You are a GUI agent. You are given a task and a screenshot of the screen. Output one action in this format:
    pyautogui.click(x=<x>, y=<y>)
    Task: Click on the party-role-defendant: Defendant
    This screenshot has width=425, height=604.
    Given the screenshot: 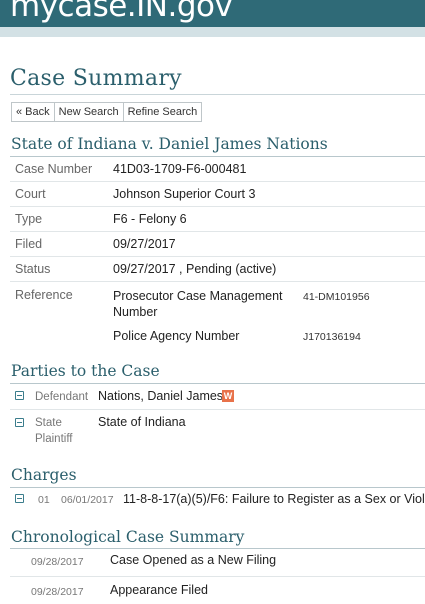 What is the action you would take?
    pyautogui.click(x=62, y=397)
    